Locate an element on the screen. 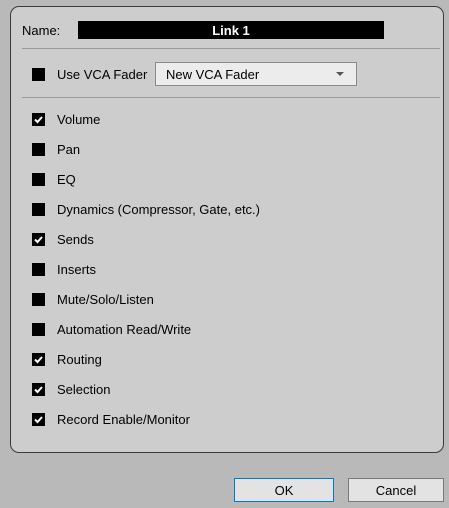 Image resolution: width=449 pixels, height=508 pixels. option-label: Sends is located at coordinates (75, 239).